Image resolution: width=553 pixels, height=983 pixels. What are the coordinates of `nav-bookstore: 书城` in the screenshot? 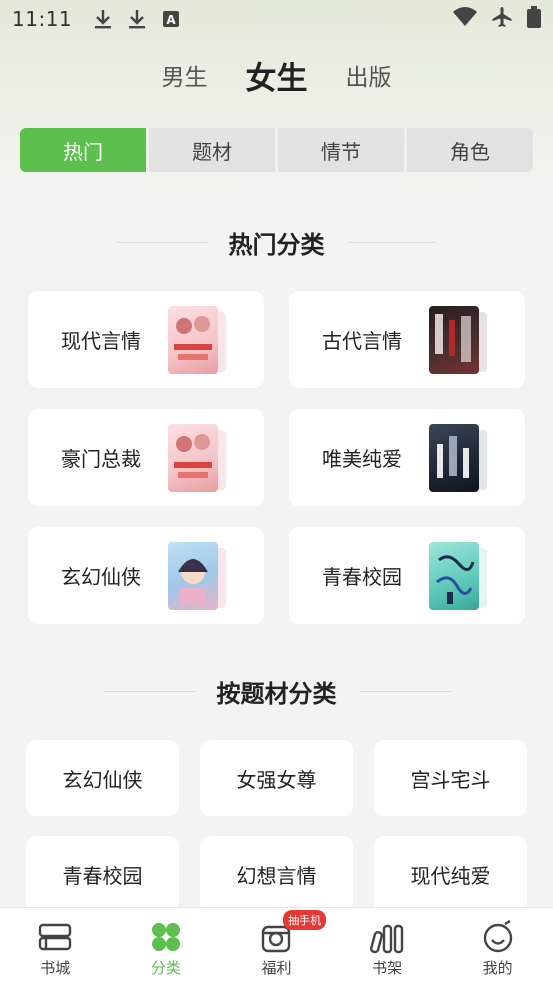 It's located at (55, 945).